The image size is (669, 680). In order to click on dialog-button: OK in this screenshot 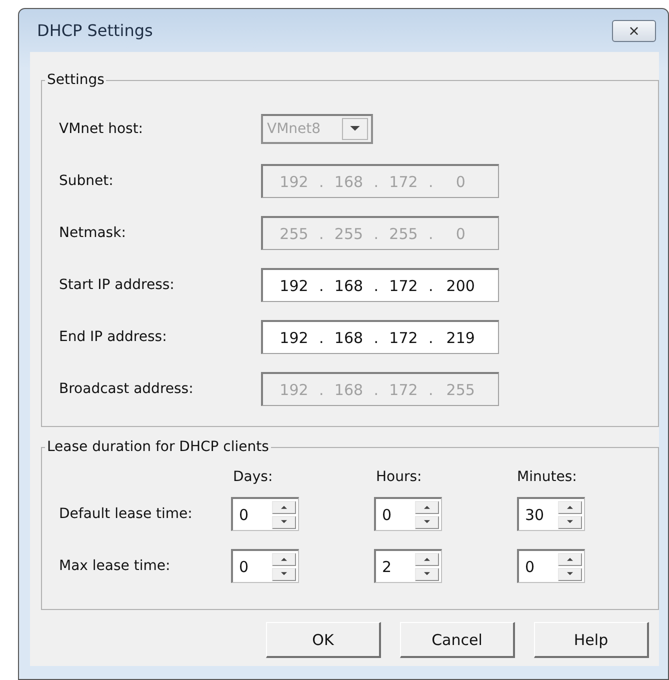, I will do `click(323, 640)`.